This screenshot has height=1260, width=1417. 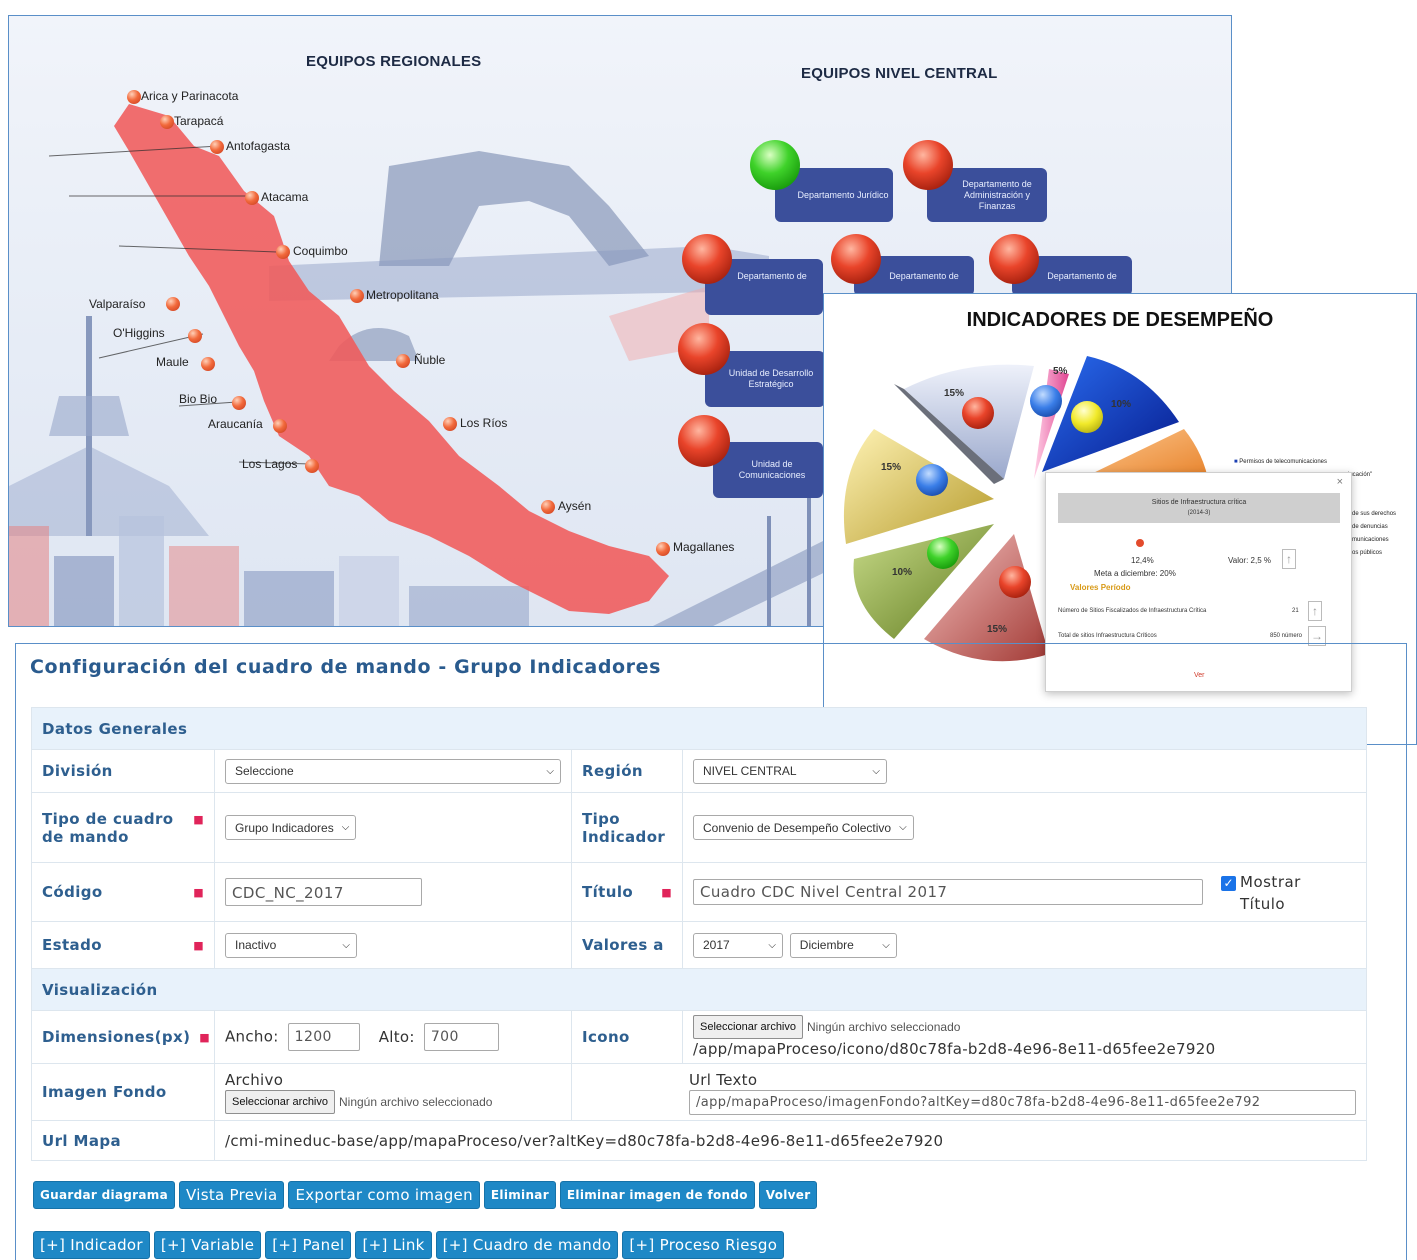 What do you see at coordinates (1340, 482) in the screenshot?
I see `close-icon: ×` at bounding box center [1340, 482].